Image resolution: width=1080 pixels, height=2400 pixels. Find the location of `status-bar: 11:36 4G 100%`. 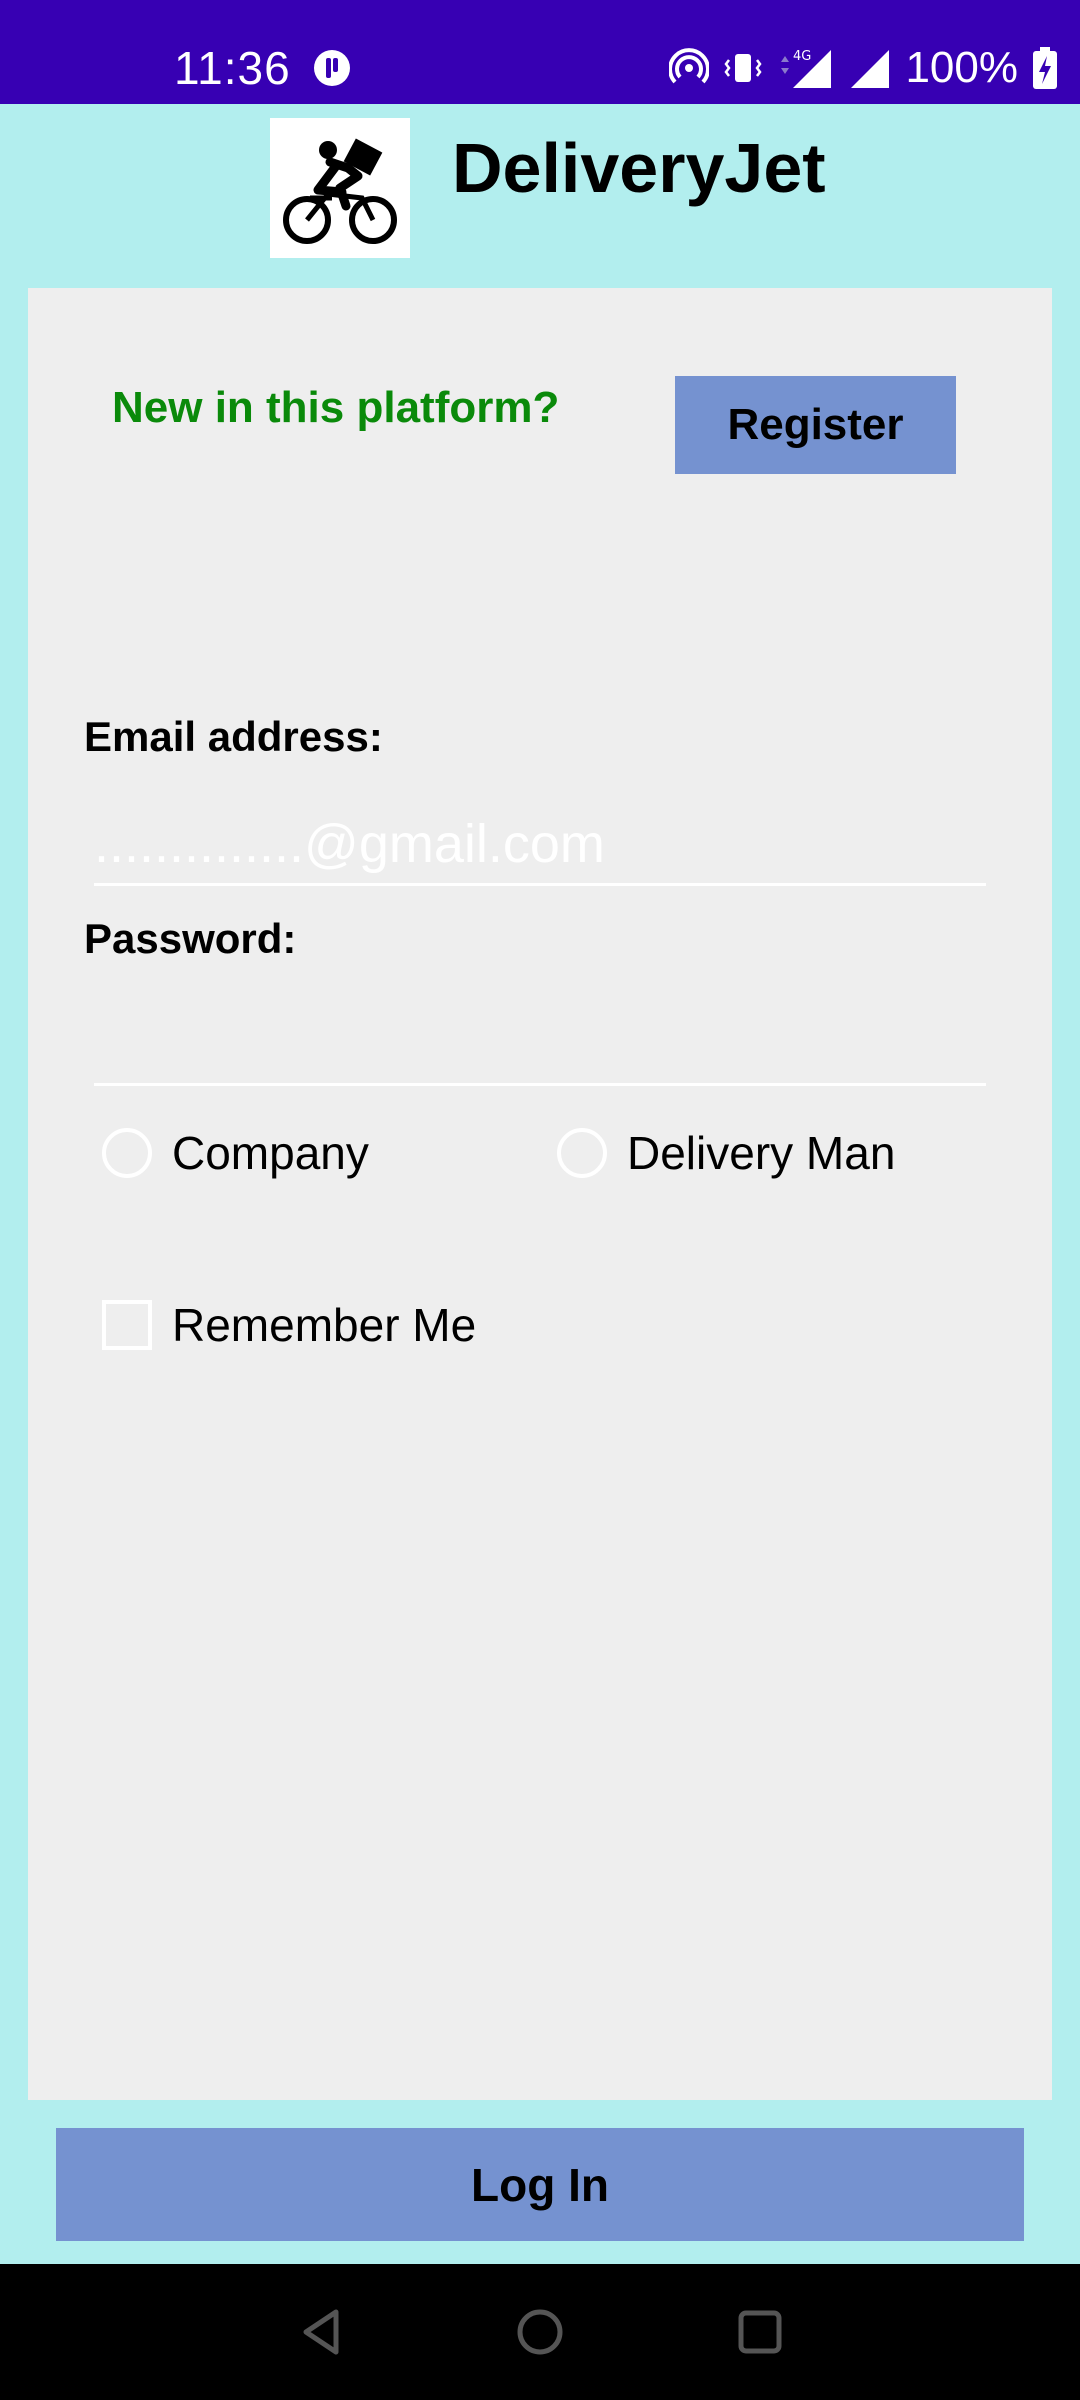

status-bar: 11:36 4G 100% is located at coordinates (540, 52).